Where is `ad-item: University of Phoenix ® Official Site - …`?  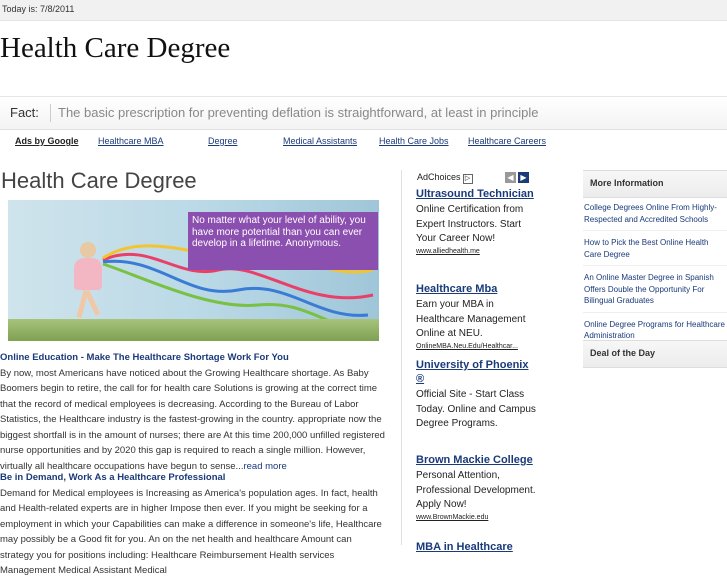 ad-item: University of Phoenix ® Official Site - … is located at coordinates (476, 395).